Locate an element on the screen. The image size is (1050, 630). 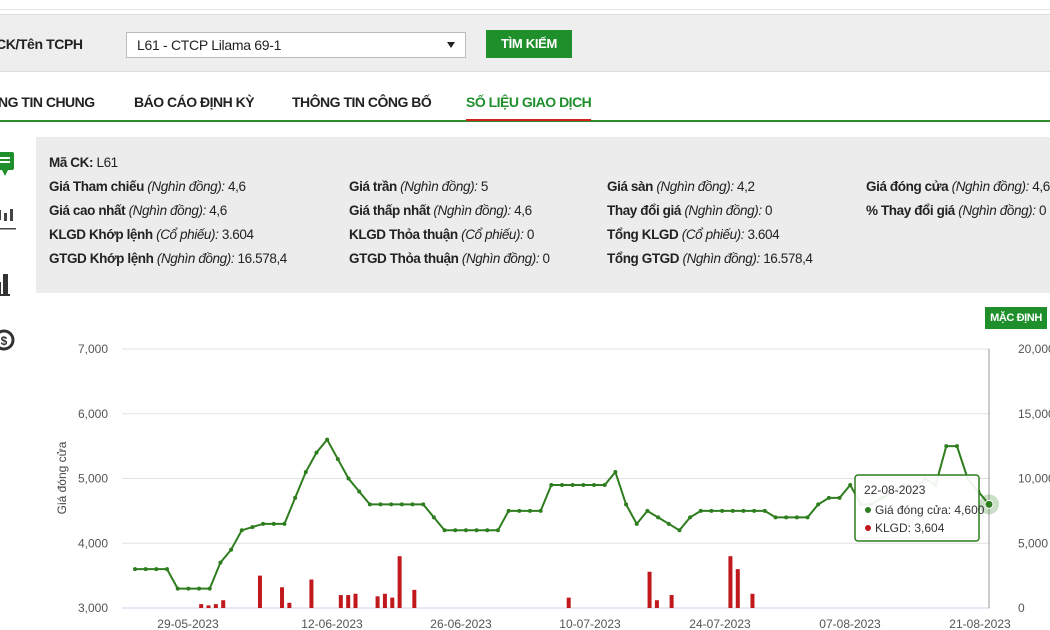
x-tick-label: 29-05-2023 is located at coordinates (188, 623).